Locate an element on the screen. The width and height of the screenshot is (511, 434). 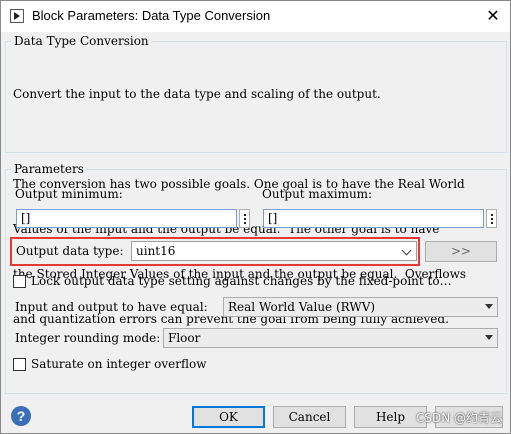
equal-label: Input and output to have equal: is located at coordinates (111, 307).